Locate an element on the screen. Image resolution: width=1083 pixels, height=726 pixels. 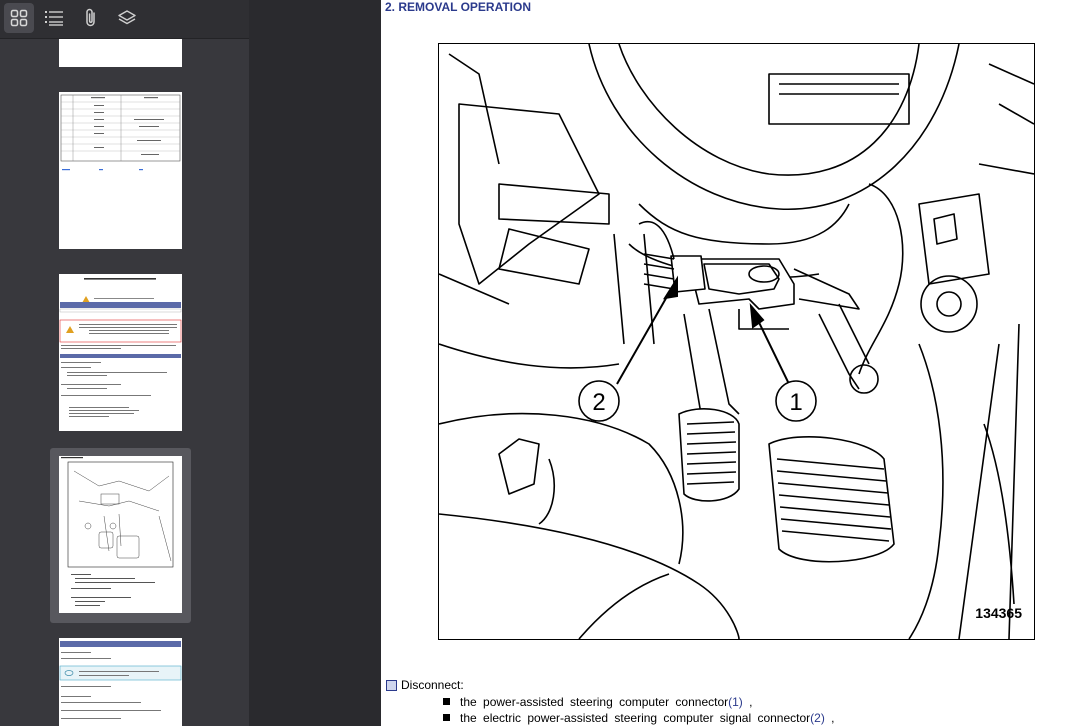
attachments-button is located at coordinates (91, 18).